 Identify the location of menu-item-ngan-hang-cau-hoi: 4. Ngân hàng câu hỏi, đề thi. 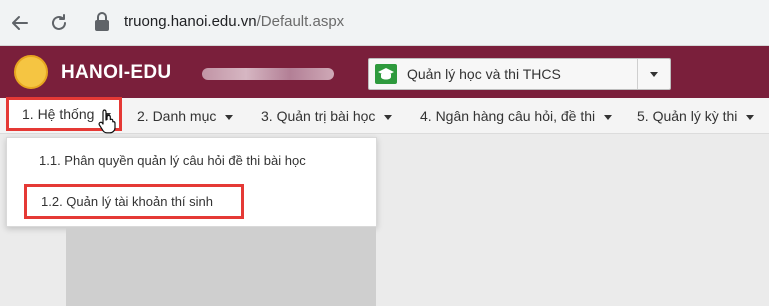
(516, 116).